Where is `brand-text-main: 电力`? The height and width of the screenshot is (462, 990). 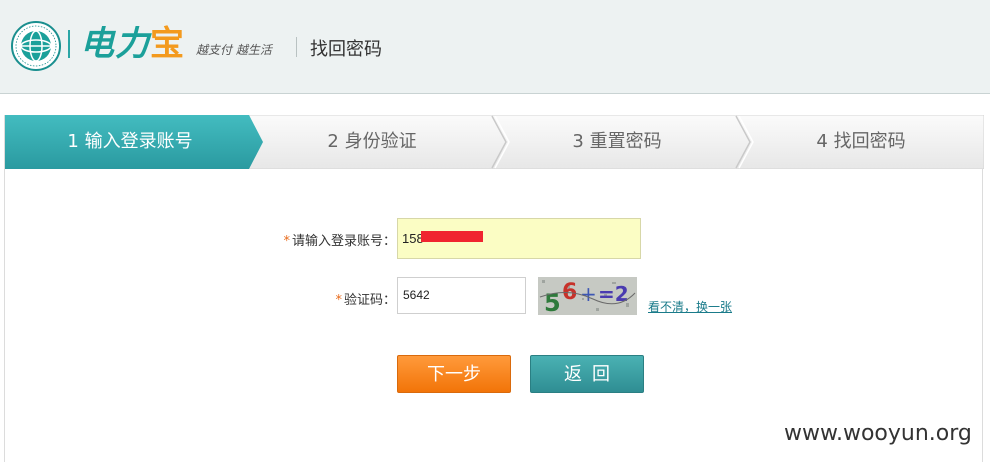
brand-text-main: 电力 is located at coordinates (115, 44).